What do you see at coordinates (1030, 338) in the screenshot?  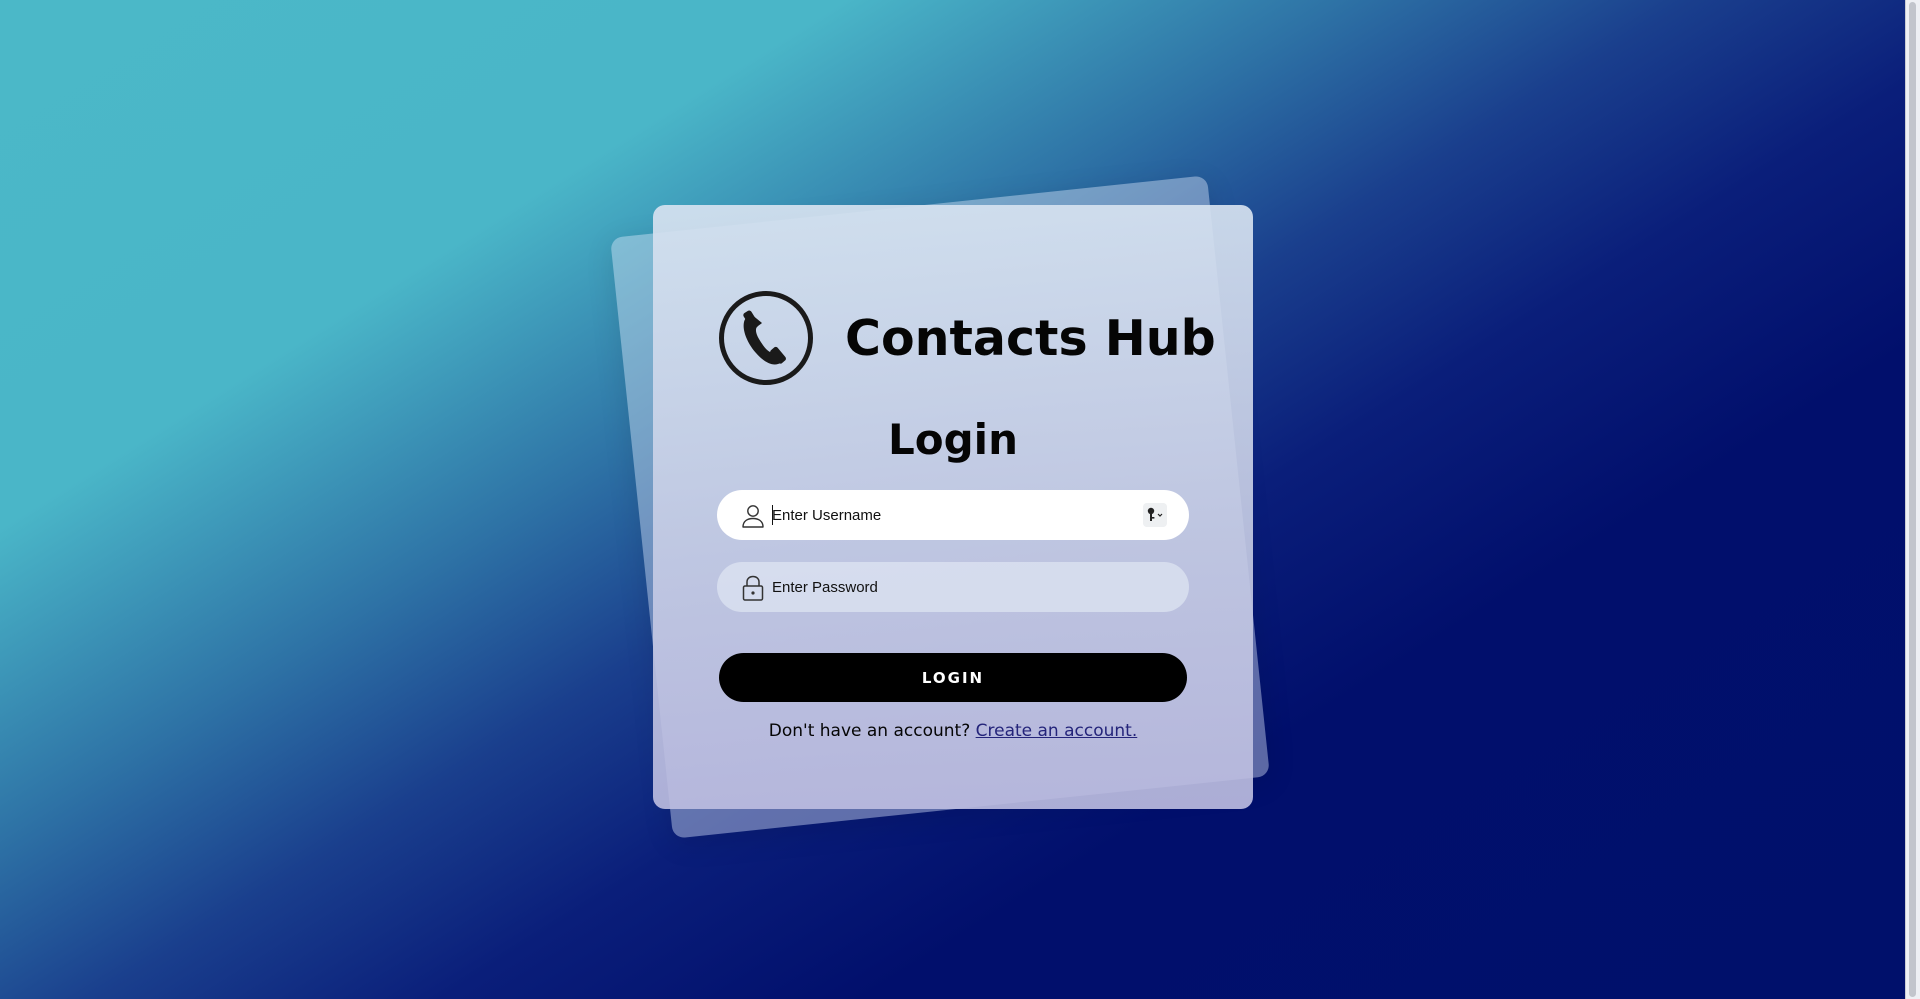 I see `app-title: Contacts Hub` at bounding box center [1030, 338].